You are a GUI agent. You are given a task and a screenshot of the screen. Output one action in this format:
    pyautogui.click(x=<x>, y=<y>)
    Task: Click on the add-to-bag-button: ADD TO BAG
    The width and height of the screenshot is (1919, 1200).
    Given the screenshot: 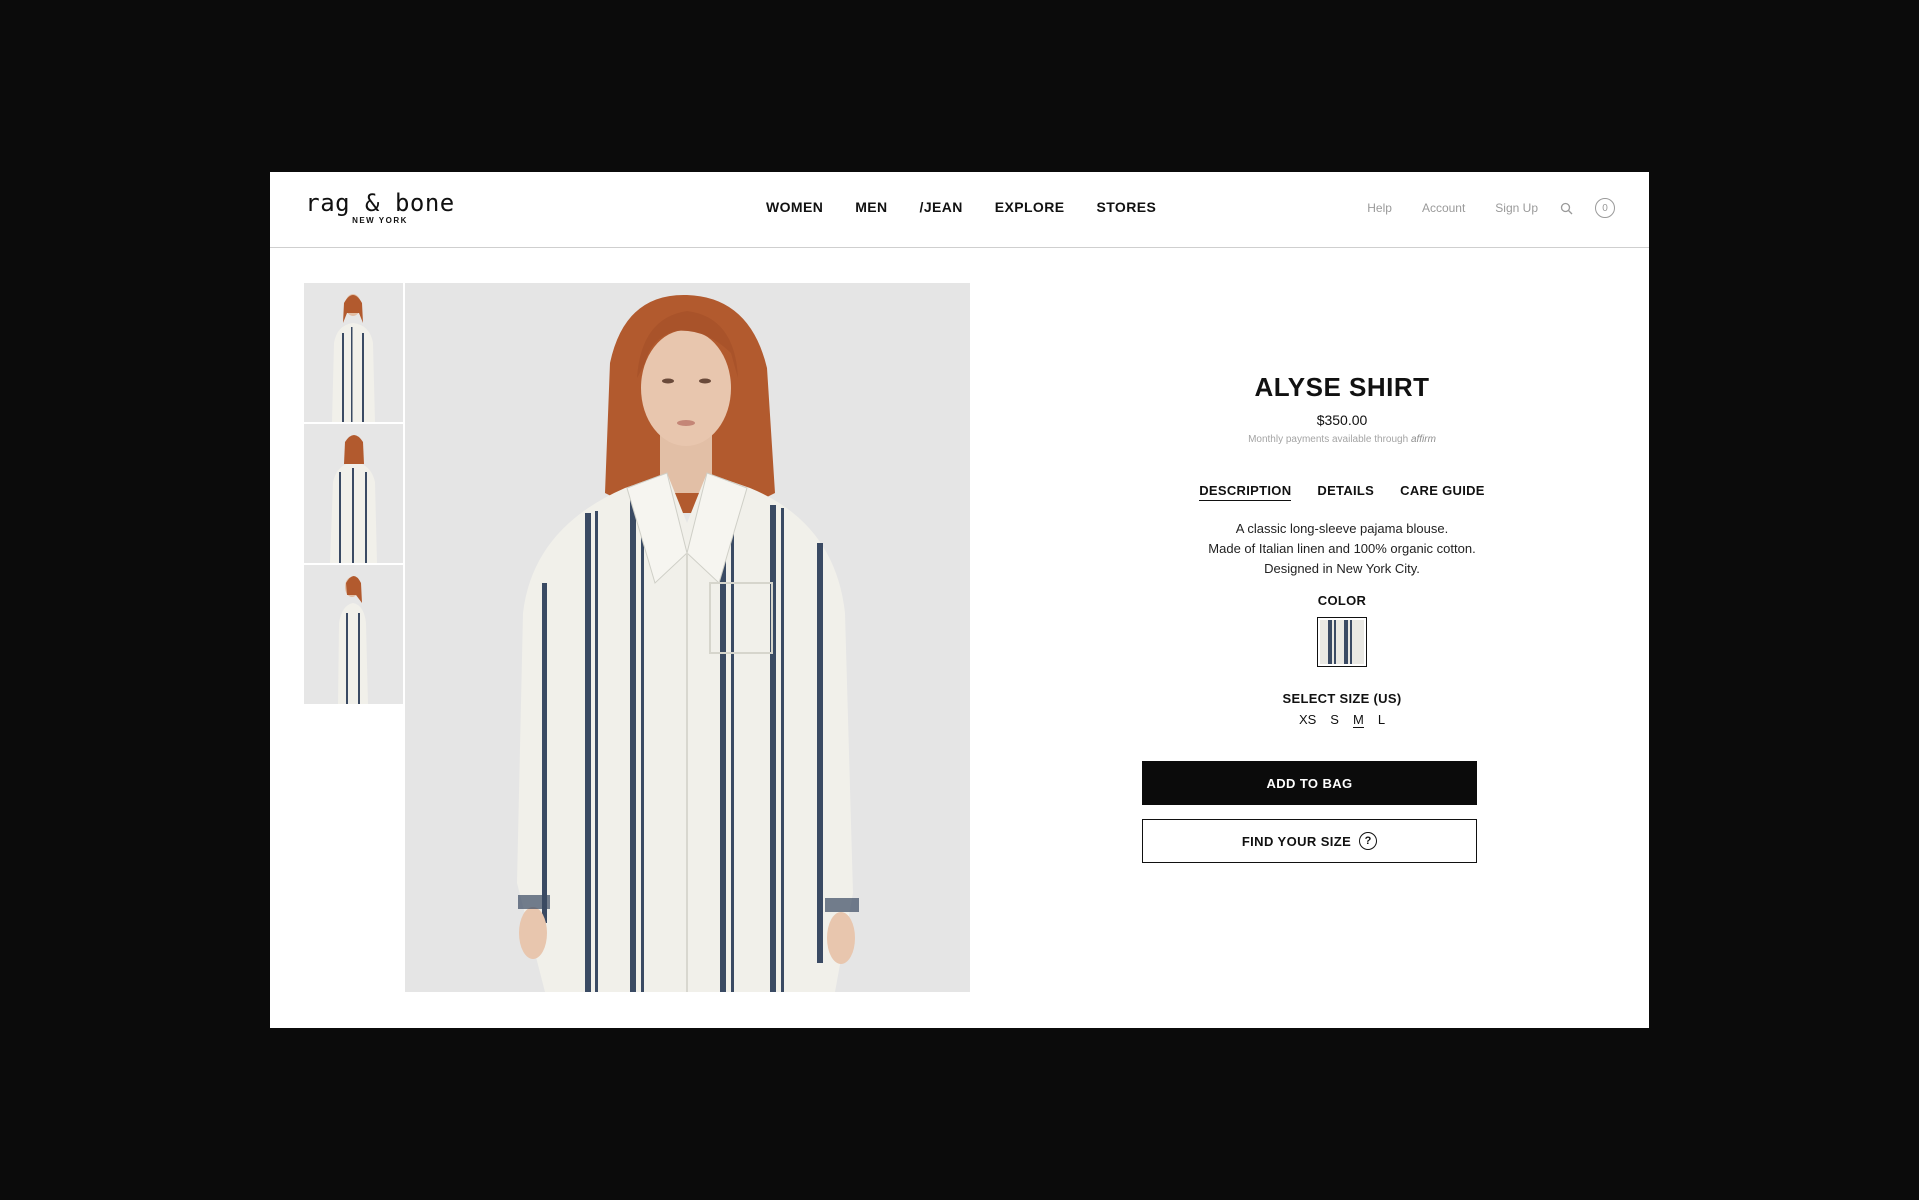 What is the action you would take?
    pyautogui.click(x=1309, y=783)
    